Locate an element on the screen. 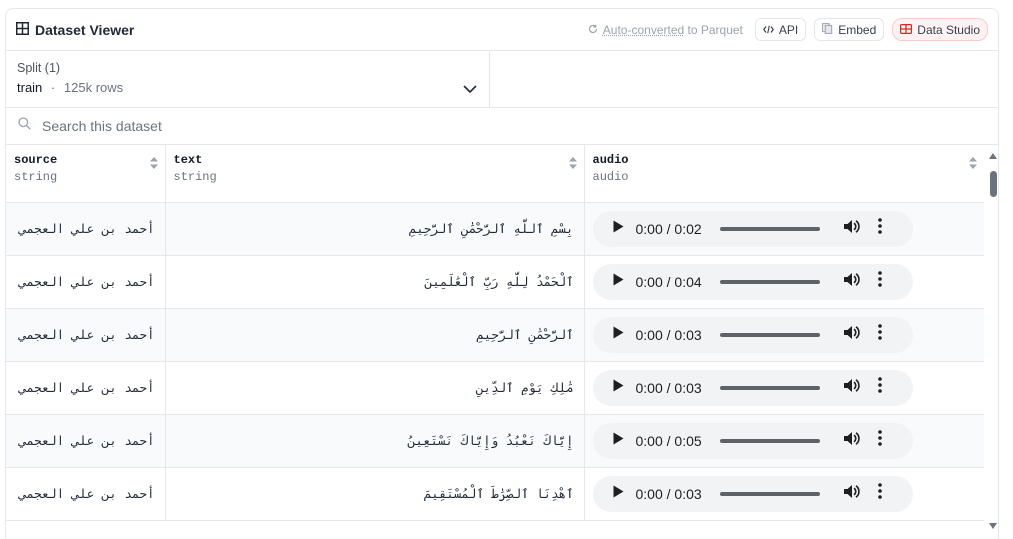 The width and height of the screenshot is (1013, 539). scroll-up-icon is located at coordinates (993, 156).